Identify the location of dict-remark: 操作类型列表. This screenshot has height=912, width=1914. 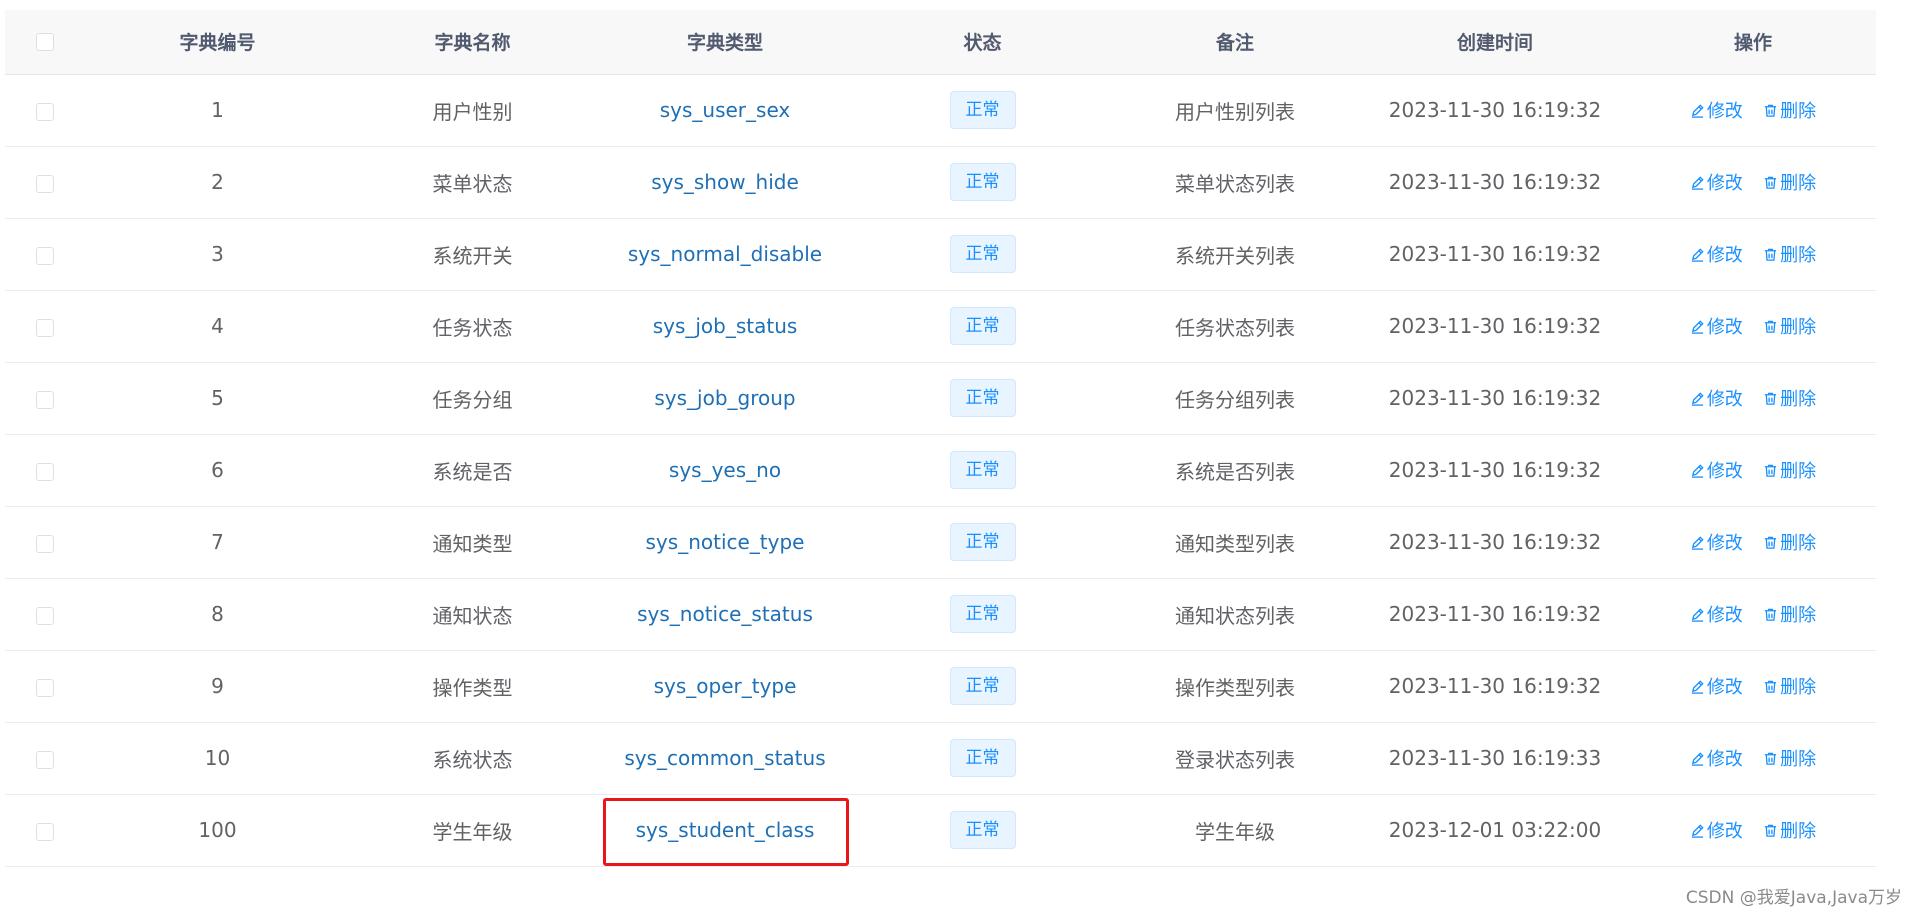
(1235, 686).